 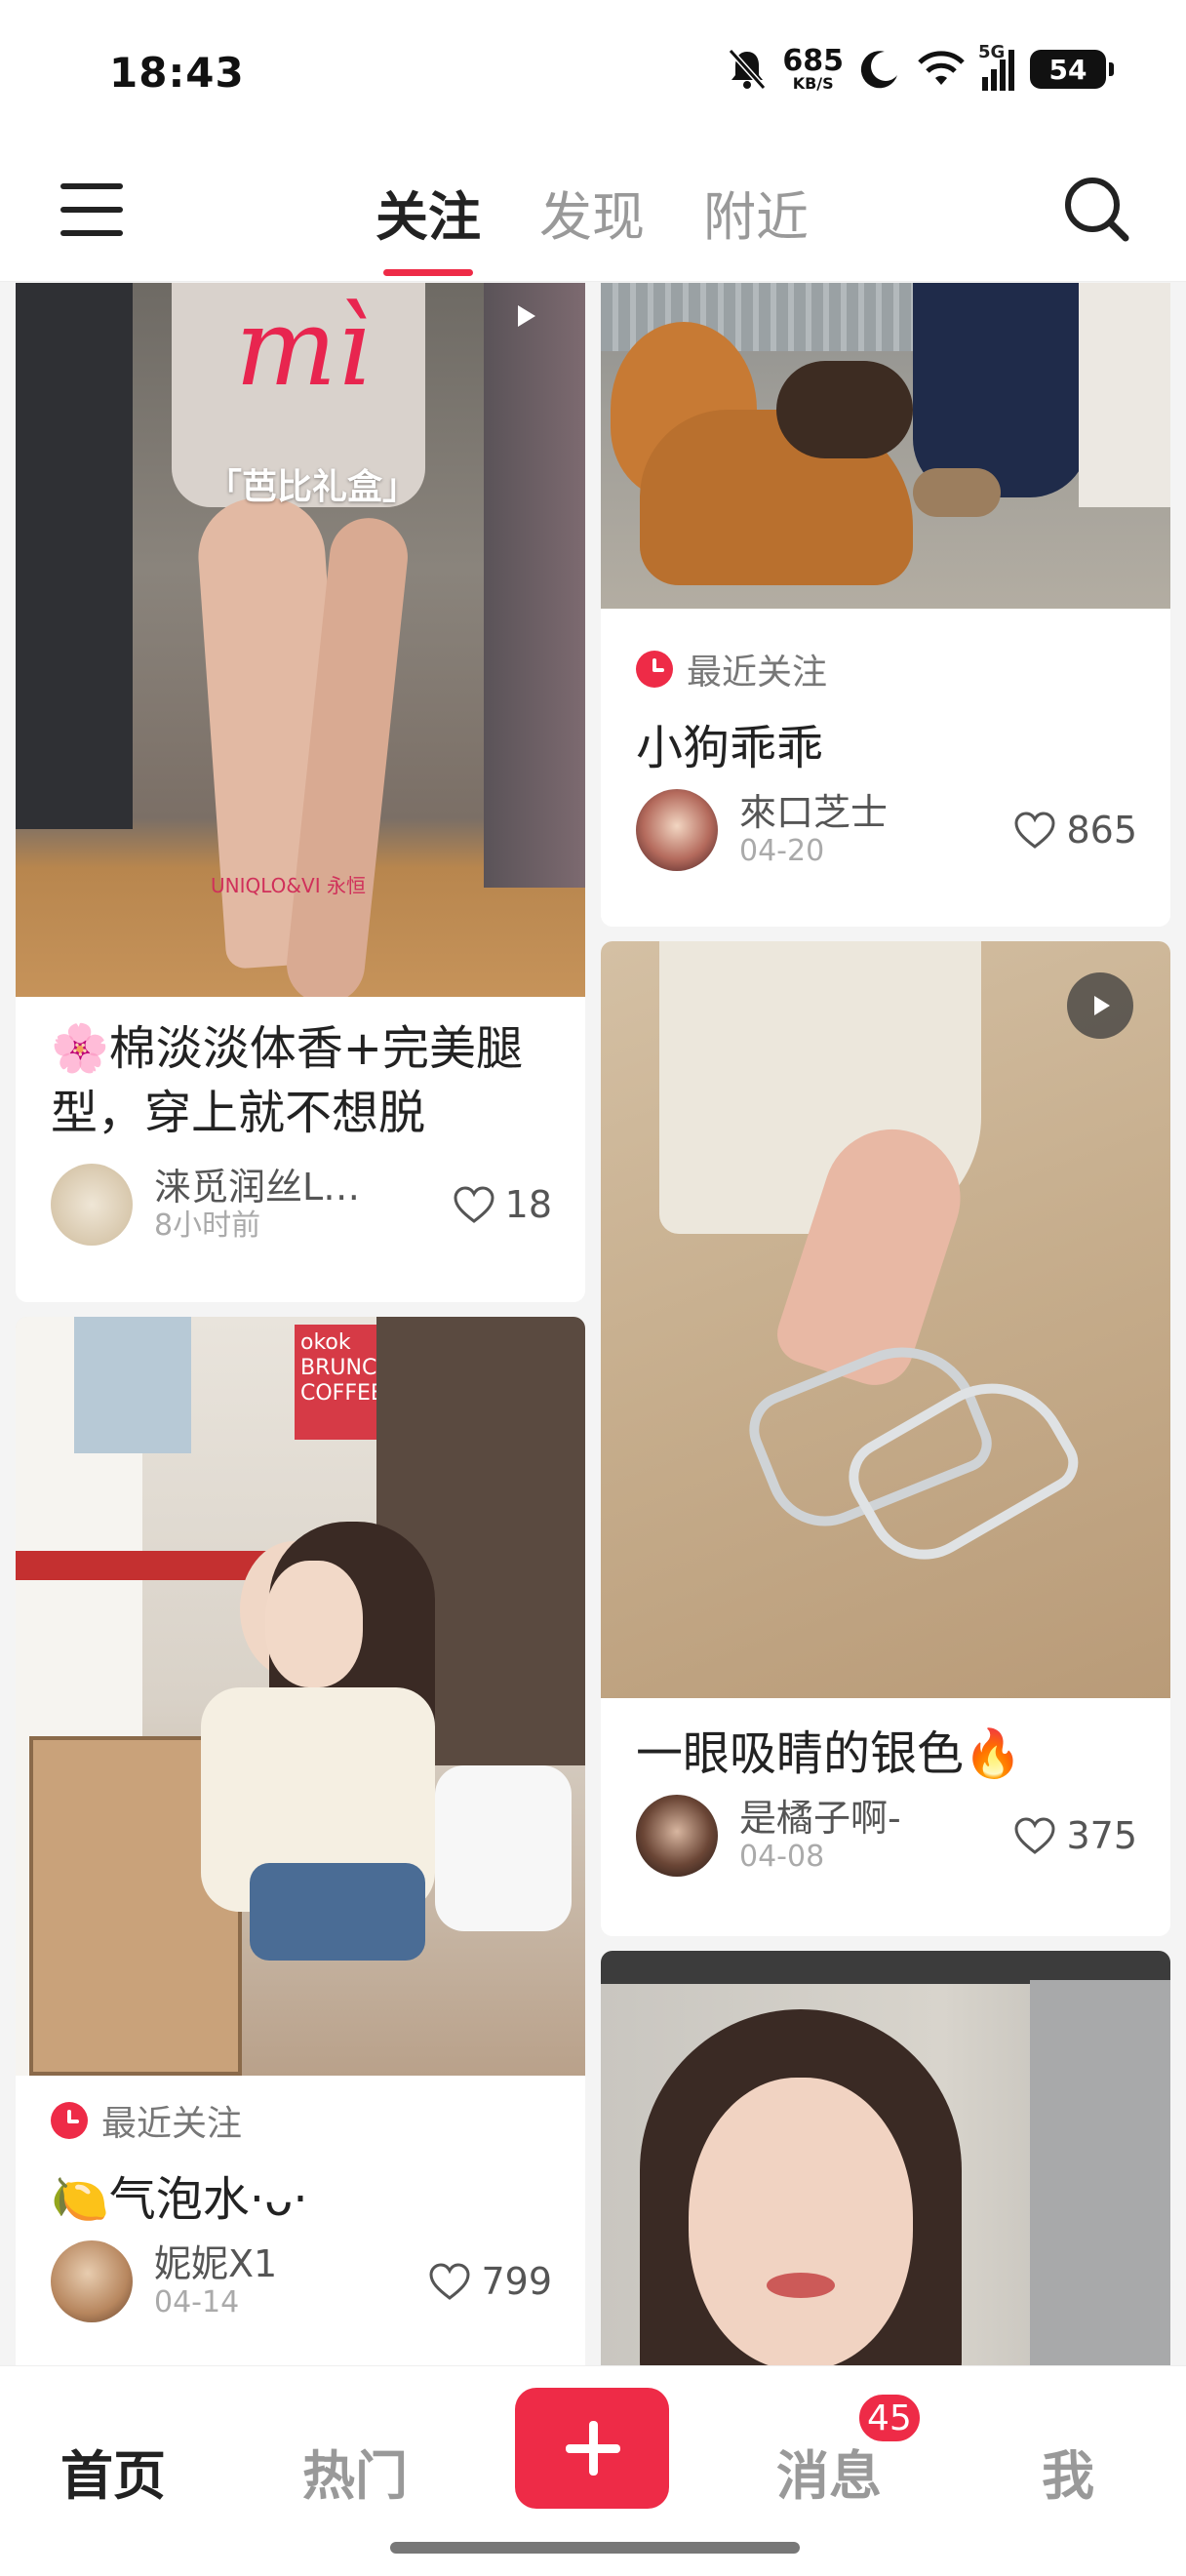 What do you see at coordinates (113, 2471) in the screenshot?
I see `nav-home: 首页` at bounding box center [113, 2471].